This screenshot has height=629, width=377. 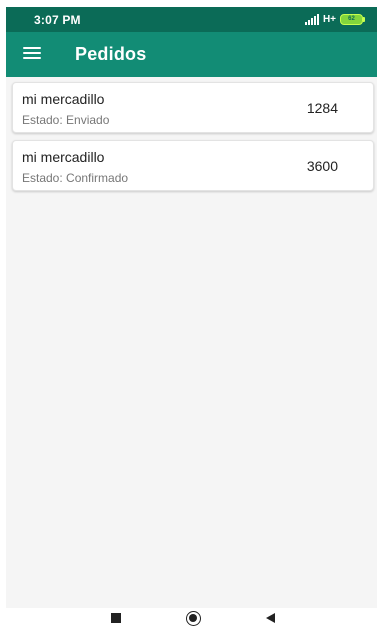 What do you see at coordinates (116, 618) in the screenshot?
I see `recent-apps-icon` at bounding box center [116, 618].